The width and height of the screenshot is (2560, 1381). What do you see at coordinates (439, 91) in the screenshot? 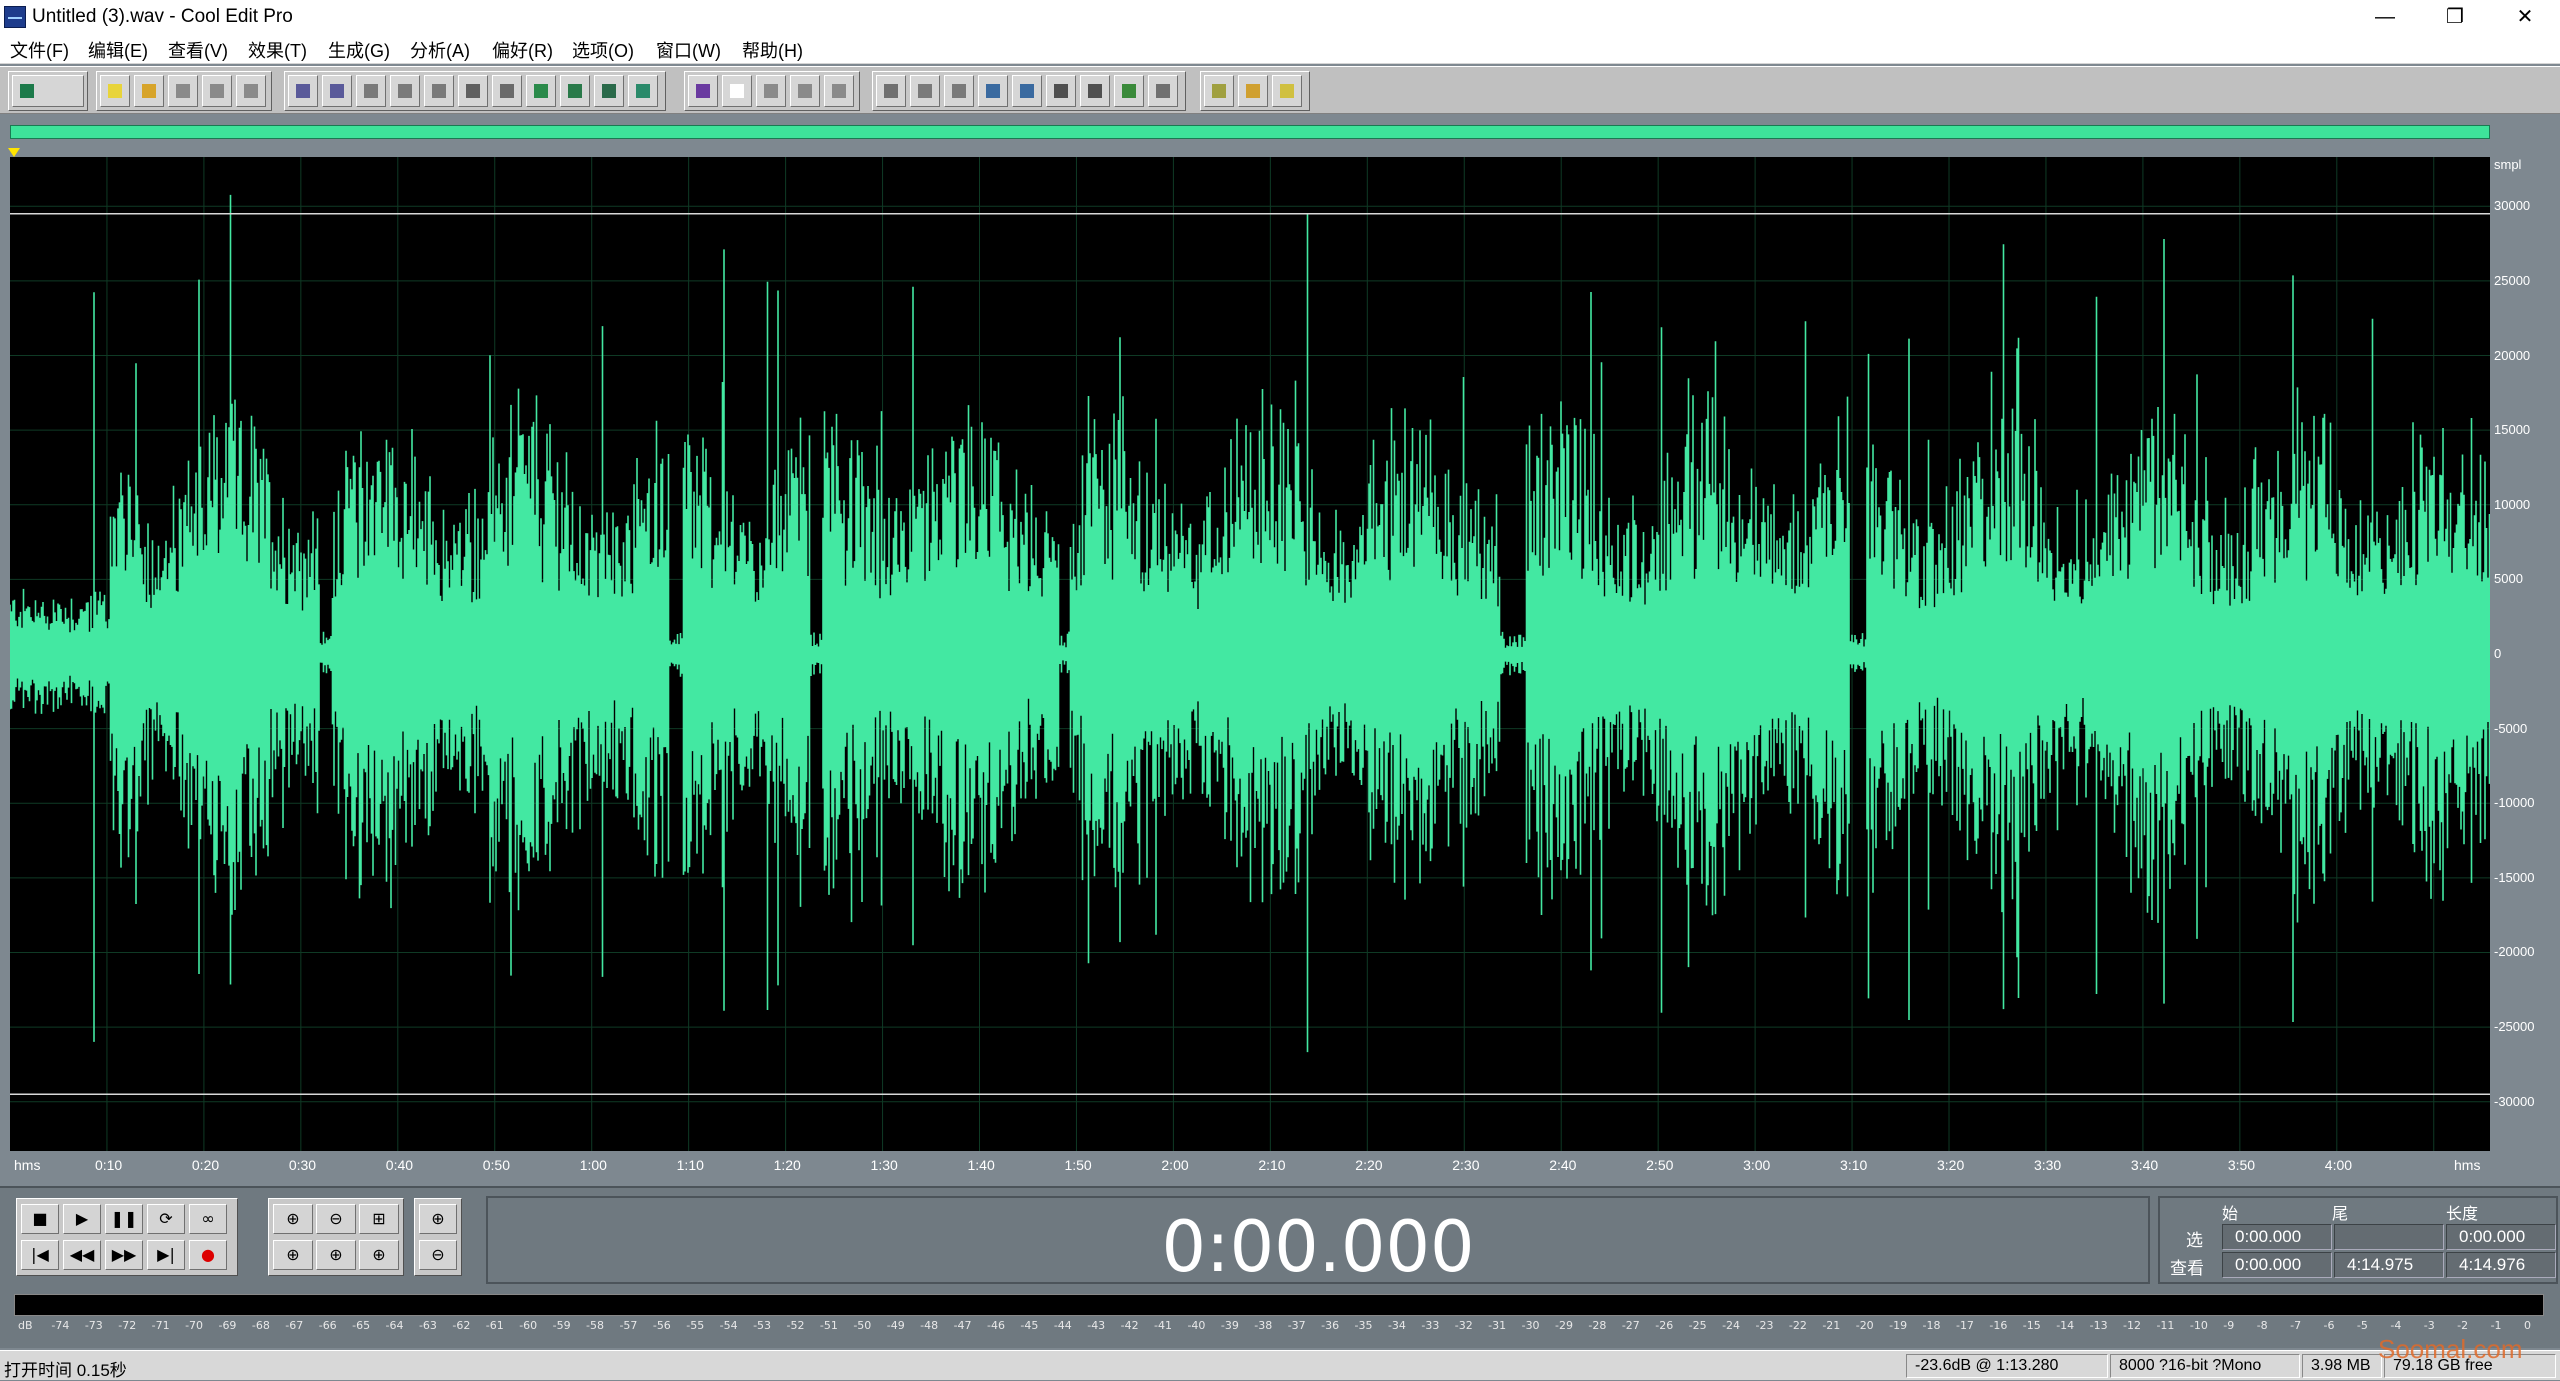
I see `copy-icon` at bounding box center [439, 91].